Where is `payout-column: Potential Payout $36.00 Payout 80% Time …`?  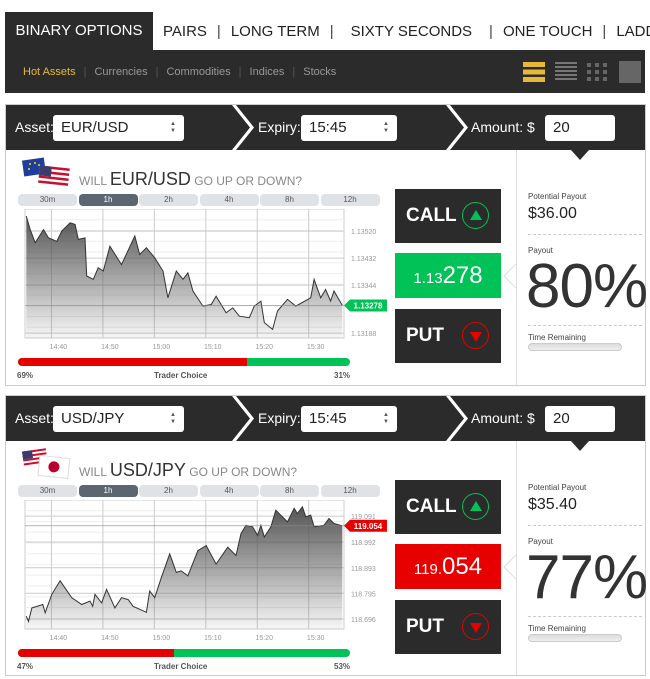 payout-column: Potential Payout $36.00 Payout 80% Time … is located at coordinates (582, 267).